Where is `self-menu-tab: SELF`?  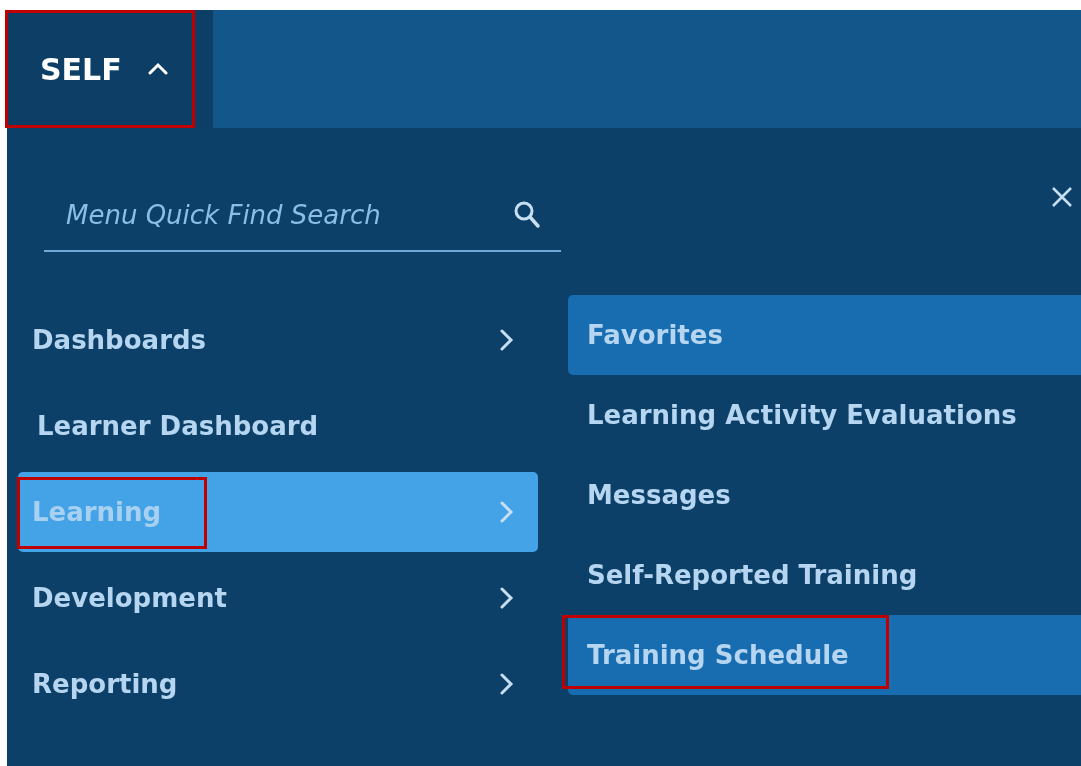 self-menu-tab: SELF is located at coordinates (110, 69).